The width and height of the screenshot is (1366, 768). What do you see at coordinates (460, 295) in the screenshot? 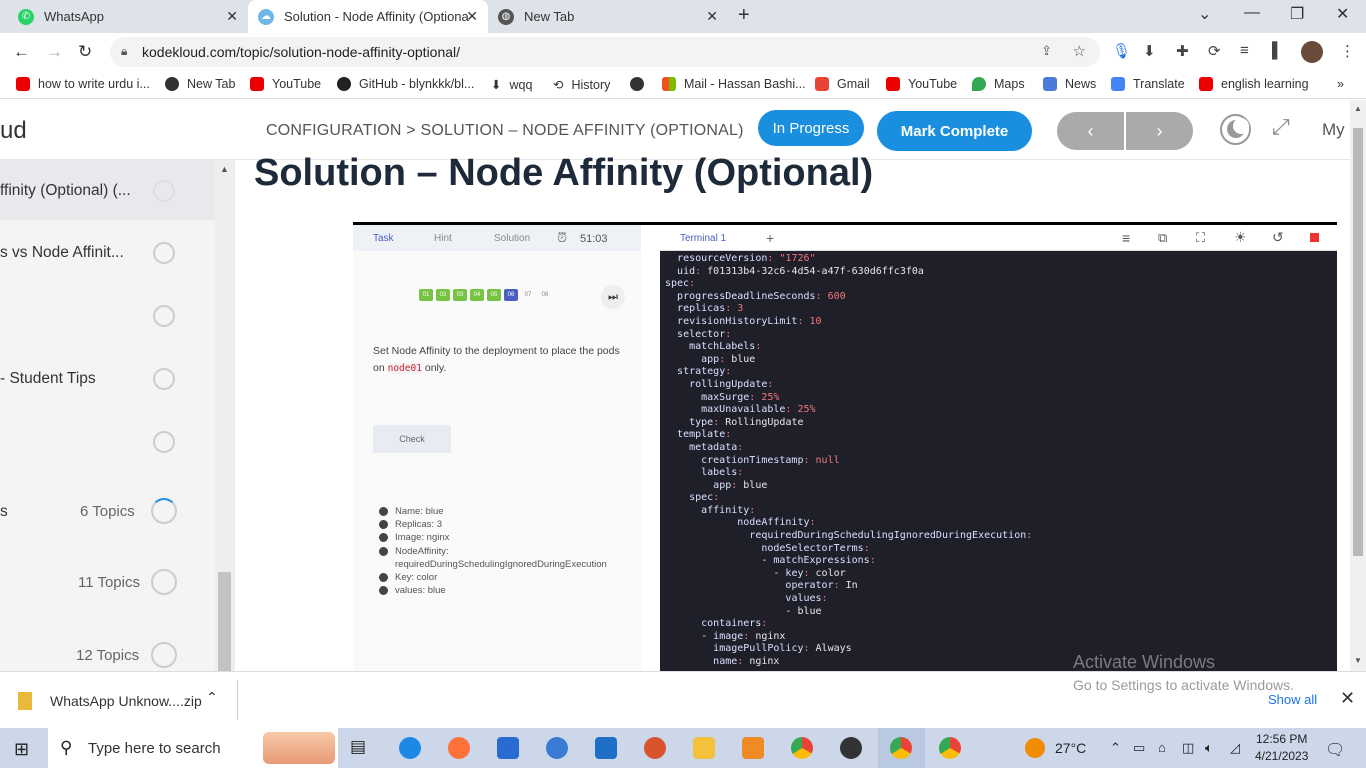
I see `step-badge: 03` at bounding box center [460, 295].